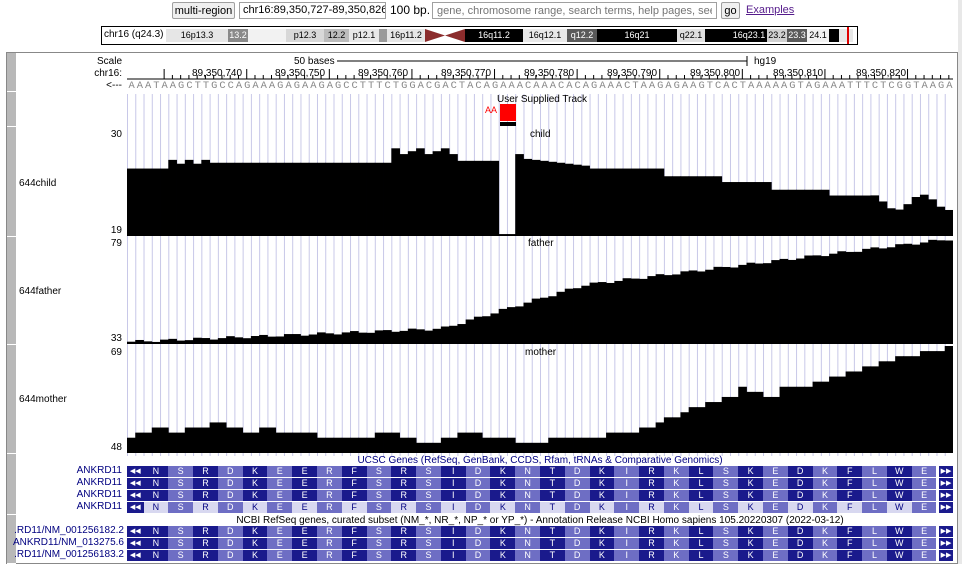 The height and width of the screenshot is (564, 962). Describe the element at coordinates (545, 35) in the screenshot. I see `band: 16q12.1` at that location.